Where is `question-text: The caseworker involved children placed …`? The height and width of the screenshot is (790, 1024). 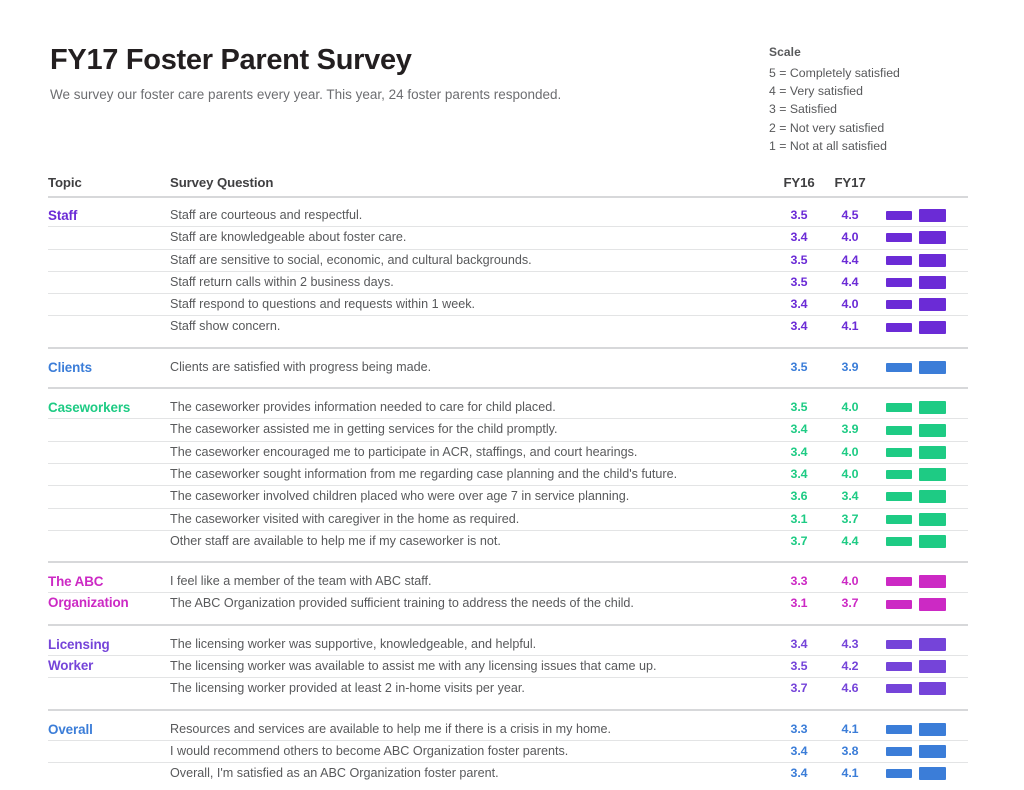 question-text: The caseworker involved children placed … is located at coordinates (400, 496).